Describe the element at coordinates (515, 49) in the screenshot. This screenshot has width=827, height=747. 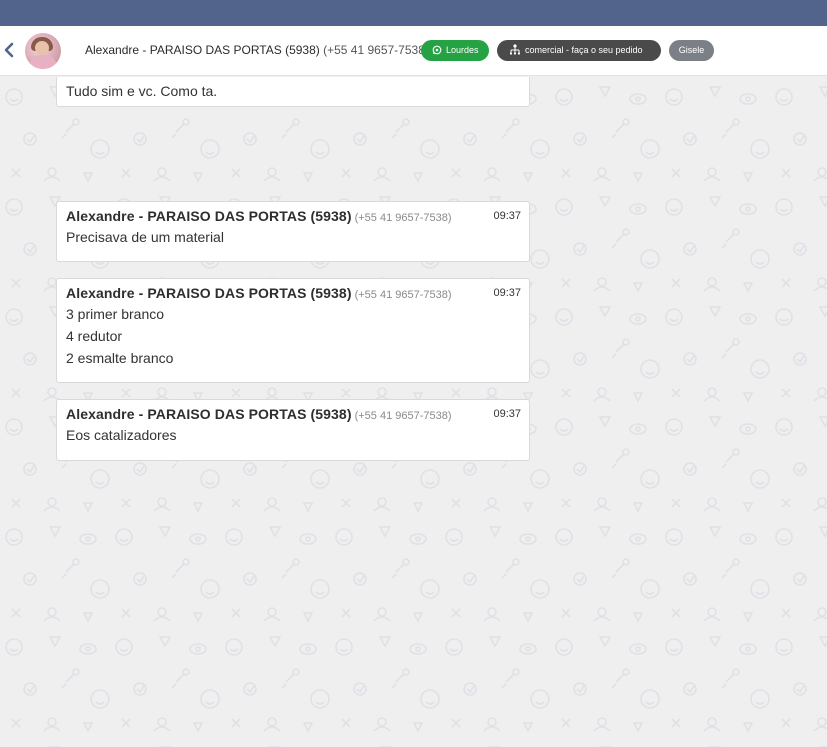
I see `org-chart-icon` at that location.